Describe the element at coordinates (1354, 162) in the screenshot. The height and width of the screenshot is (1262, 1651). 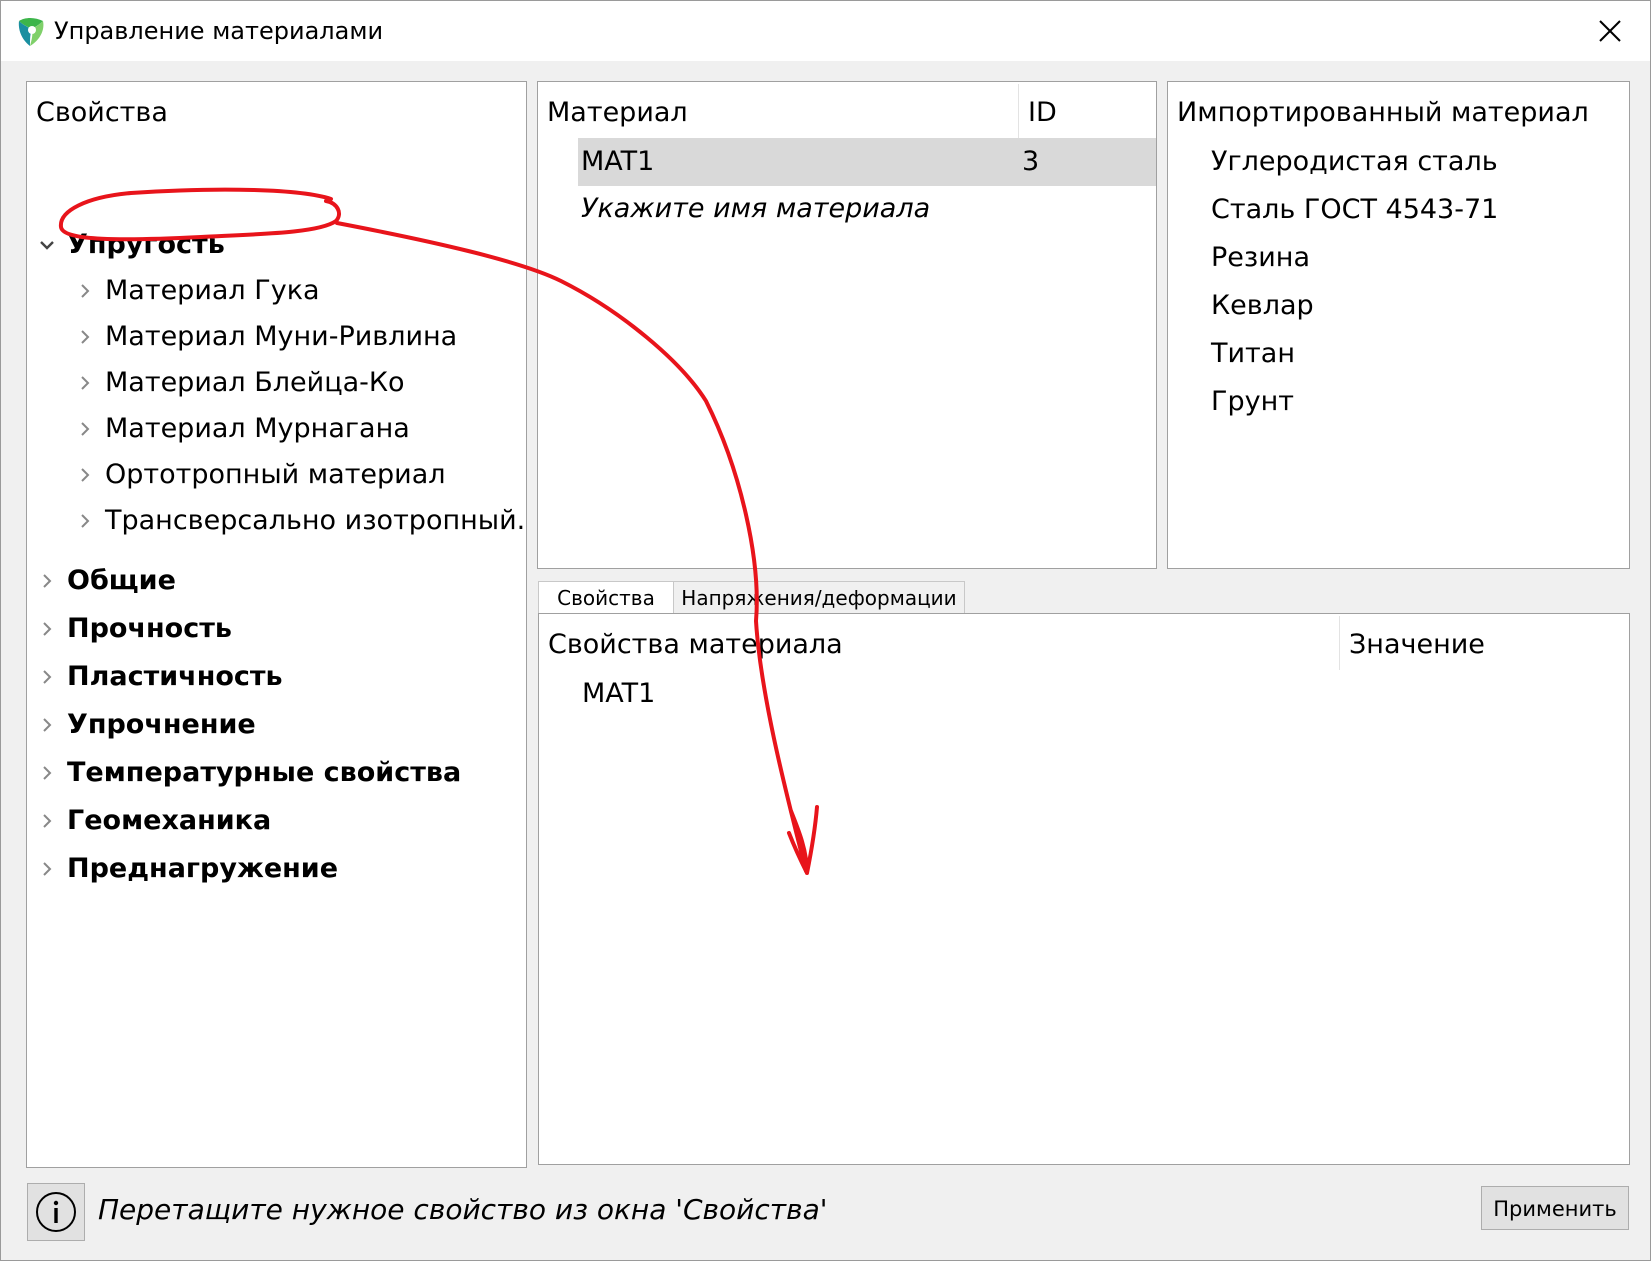
I see `list-item: Углеродистая сталь` at that location.